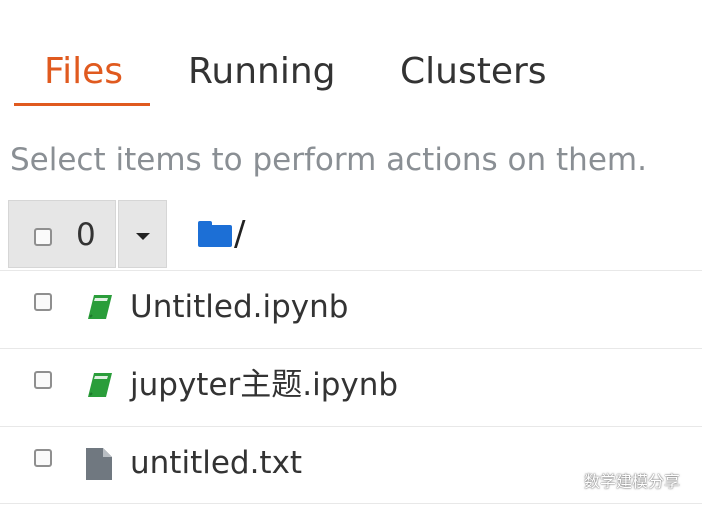 This screenshot has height=514, width=702. Describe the element at coordinates (239, 234) in the screenshot. I see `breadcrumb-root: /` at that location.